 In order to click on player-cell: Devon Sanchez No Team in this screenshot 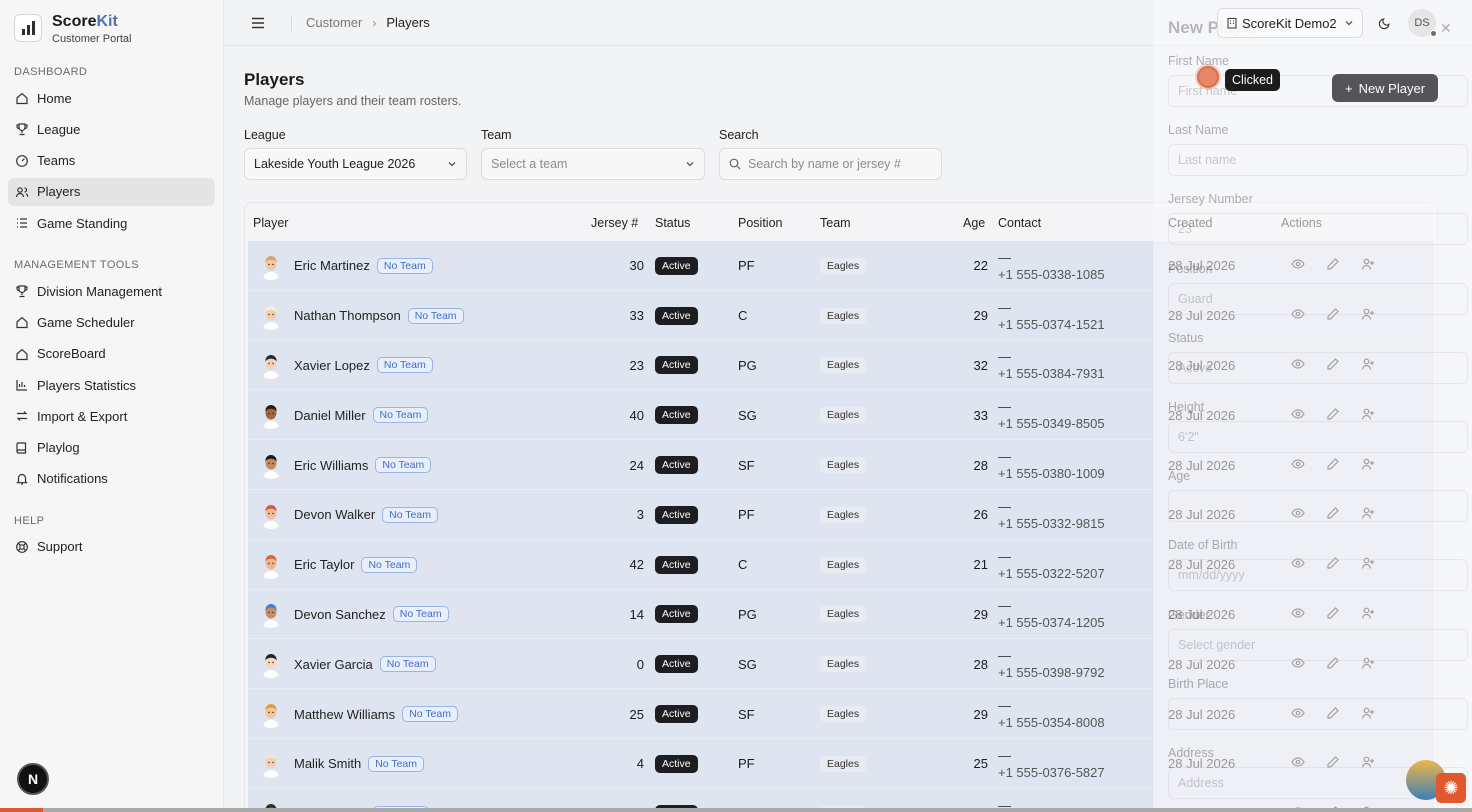, I will do `click(353, 615)`.